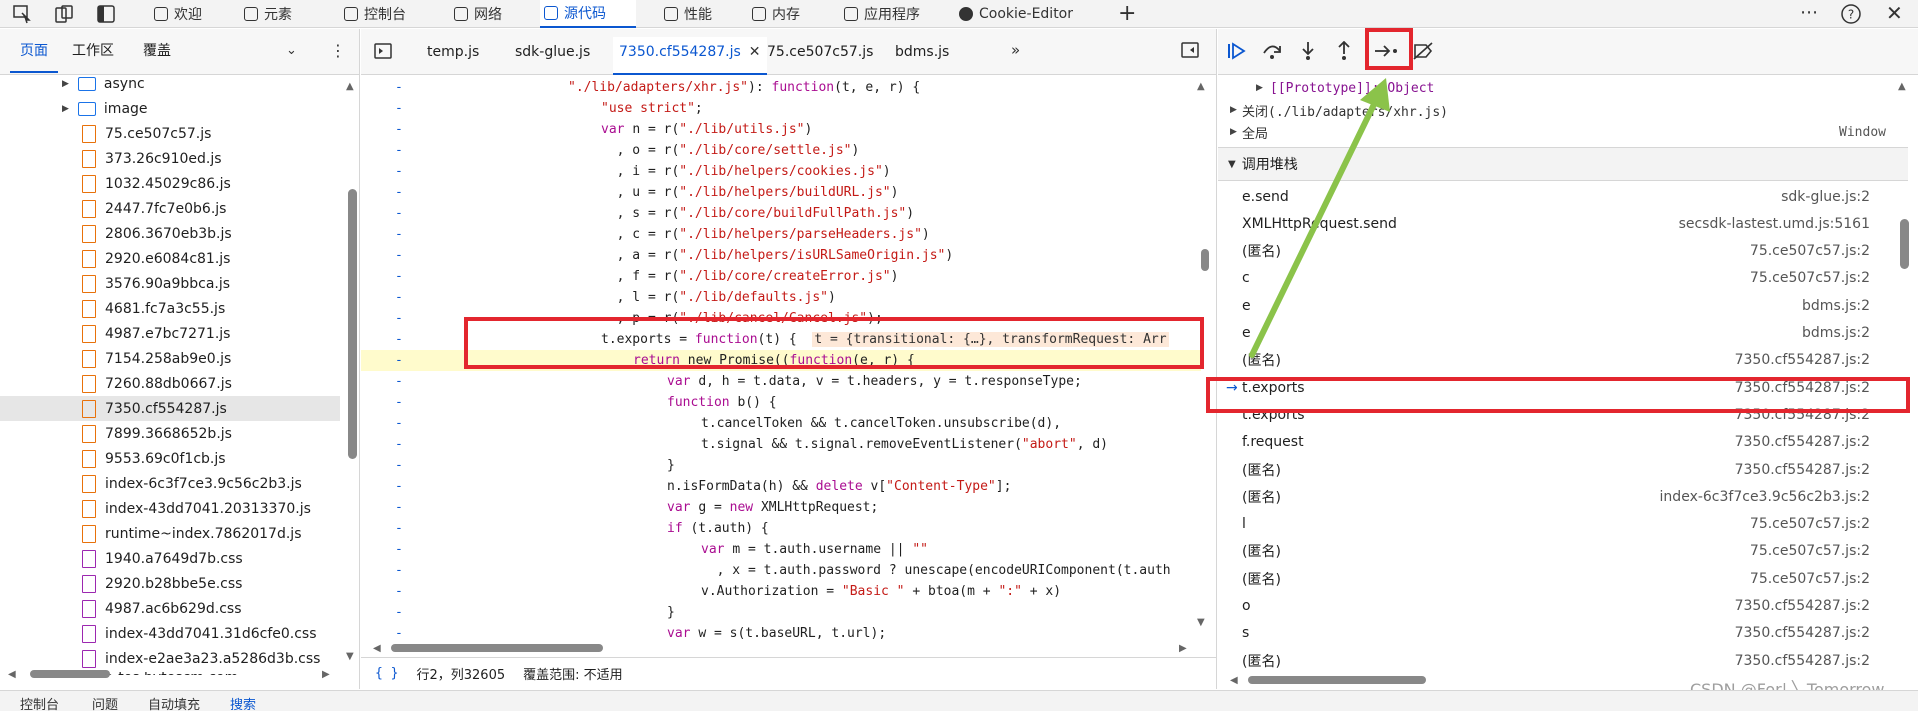 The height and width of the screenshot is (711, 1918). I want to click on tab-pages: 页面, so click(34, 56).